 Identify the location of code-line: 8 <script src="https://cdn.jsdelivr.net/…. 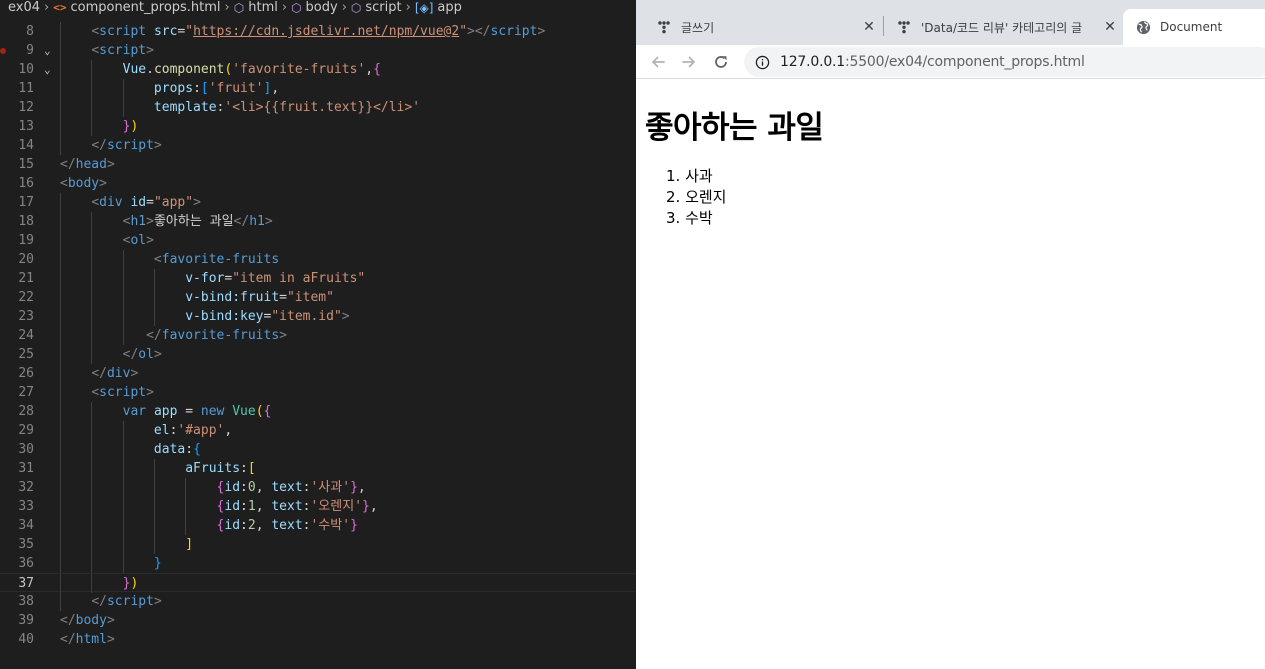
(318, 31).